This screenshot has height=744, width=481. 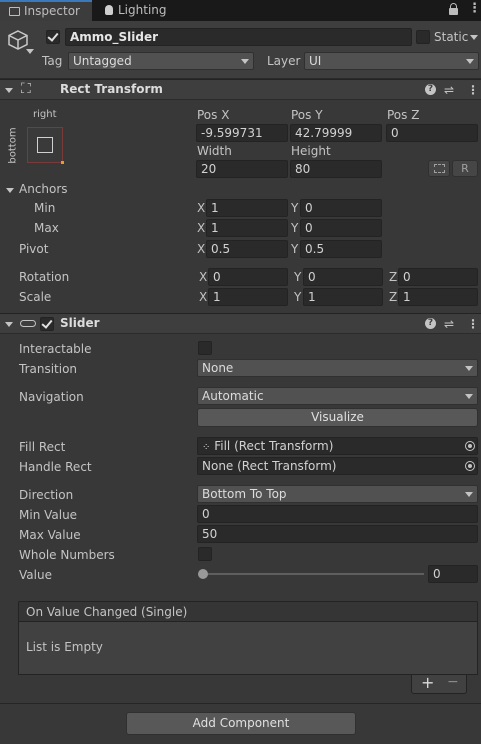 I want to click on rect-transform-small-icon: ⁘, so click(x=206, y=447).